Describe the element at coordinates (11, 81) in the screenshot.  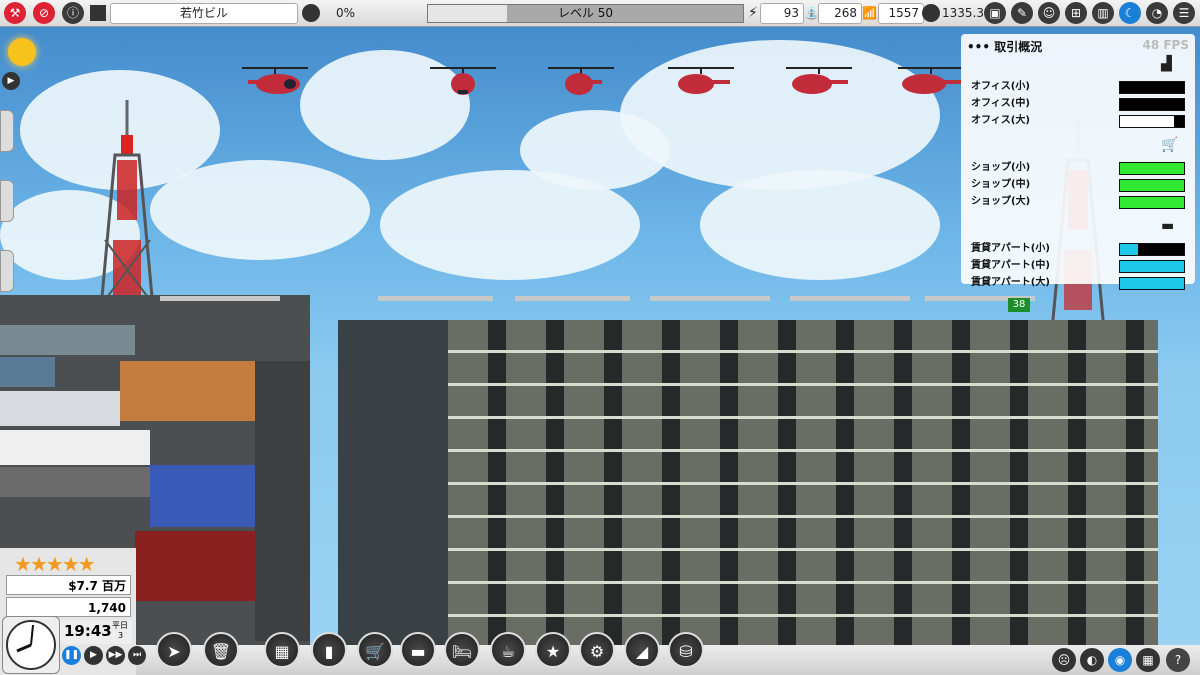
I see `play-icon: ▶` at that location.